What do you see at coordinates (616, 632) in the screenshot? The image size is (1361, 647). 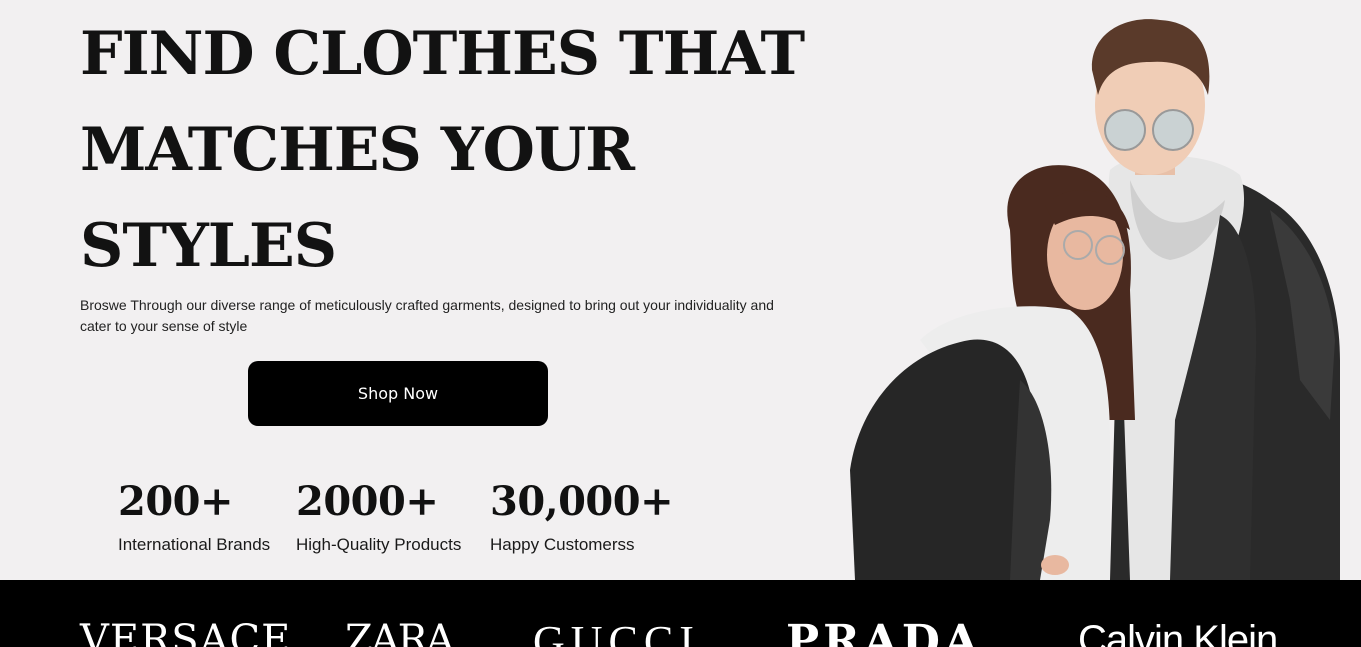 I see `brand-logo-gucci: GUCCI` at bounding box center [616, 632].